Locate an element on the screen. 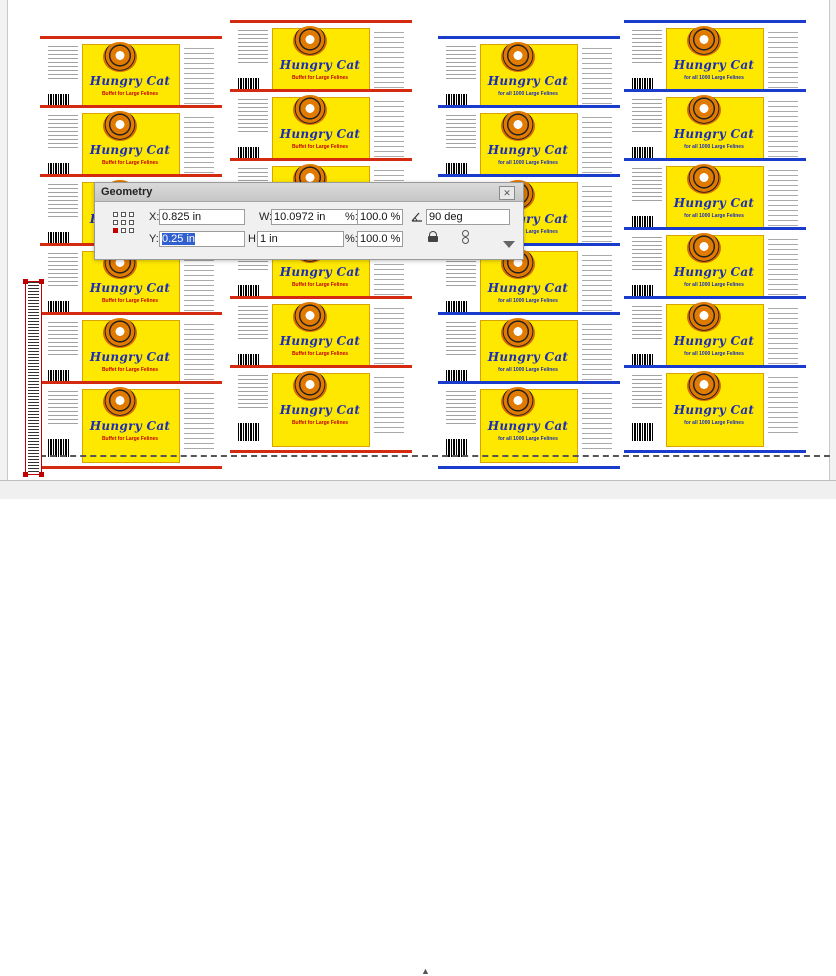 The width and height of the screenshot is (836, 976). rotation-angle-field: 90 deg is located at coordinates (468, 217).